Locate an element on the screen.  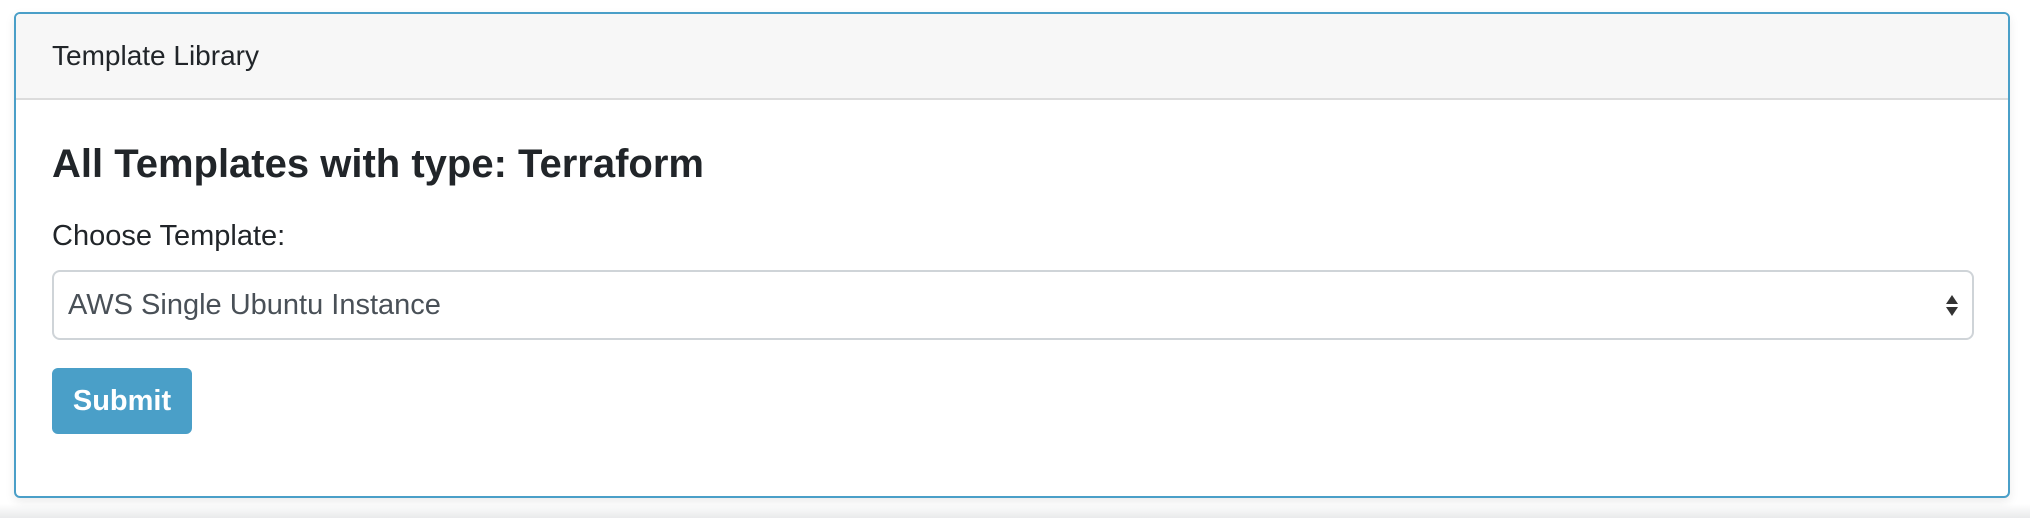
arrow-down-icon is located at coordinates (1952, 311).